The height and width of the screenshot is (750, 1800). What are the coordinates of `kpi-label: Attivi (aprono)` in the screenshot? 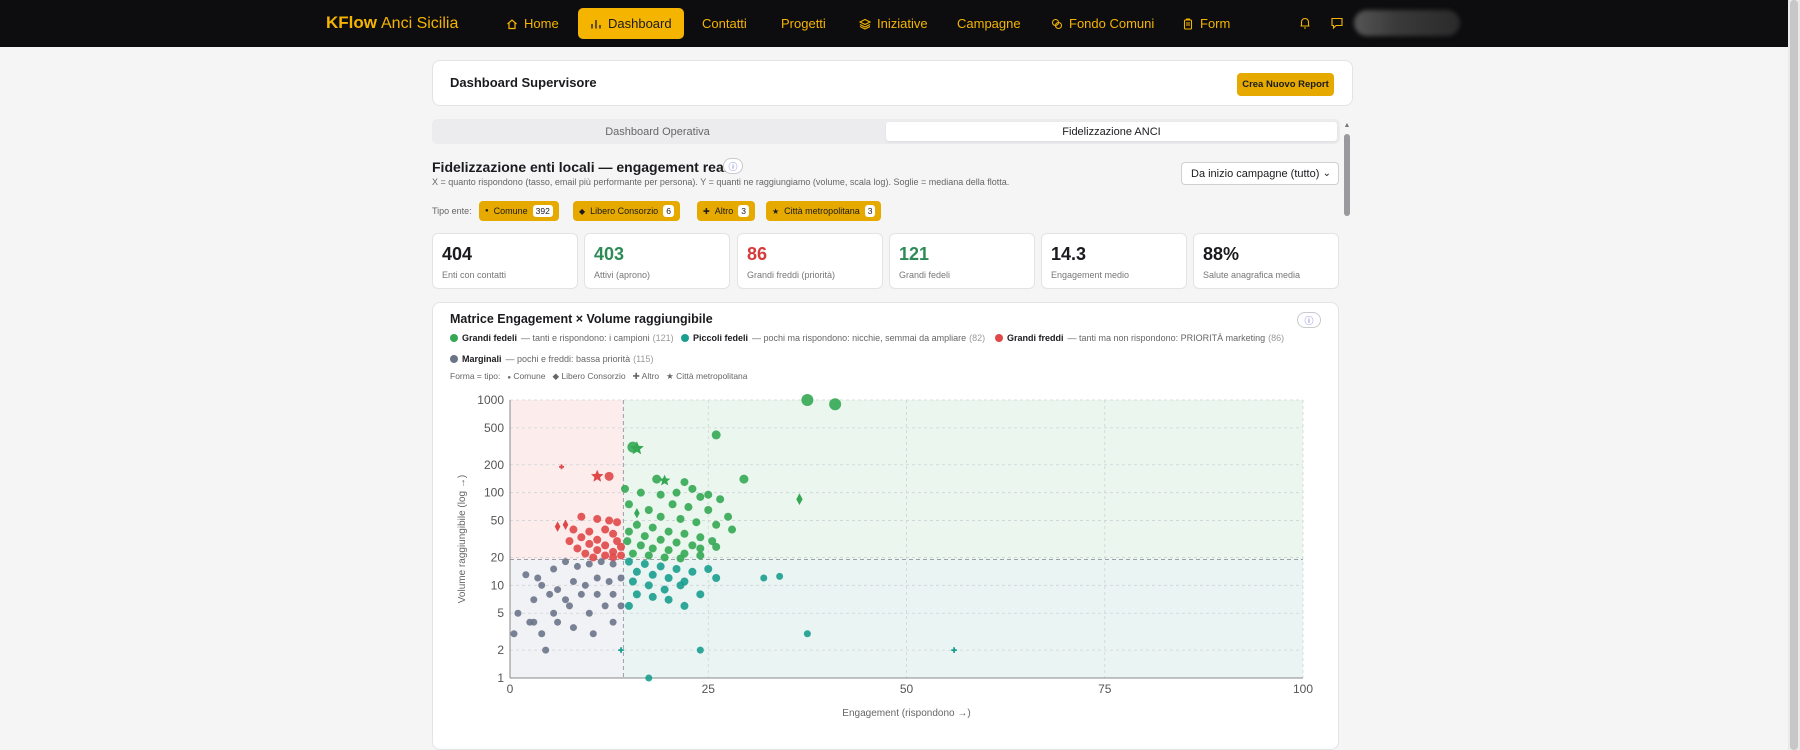 It's located at (622, 275).